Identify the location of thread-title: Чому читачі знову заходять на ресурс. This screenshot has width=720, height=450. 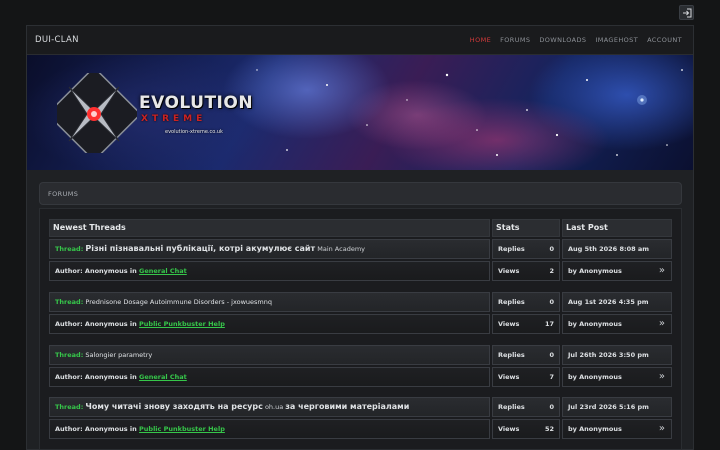
(173, 406).